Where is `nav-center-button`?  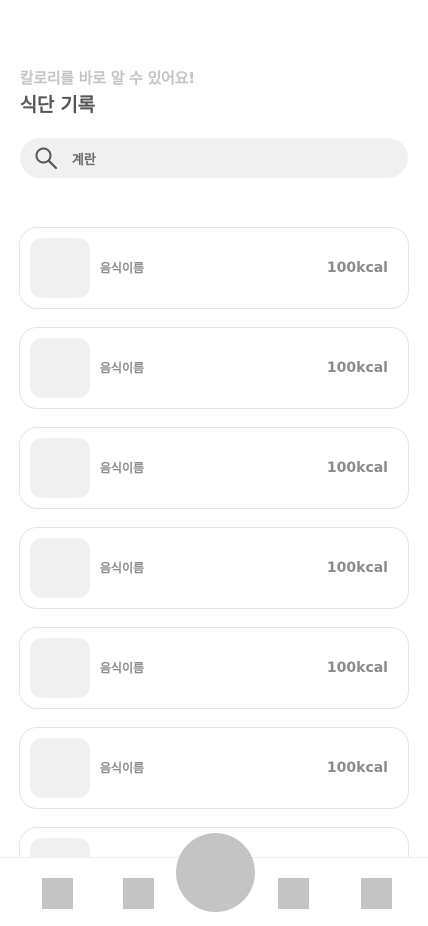
nav-center-button is located at coordinates (215, 872).